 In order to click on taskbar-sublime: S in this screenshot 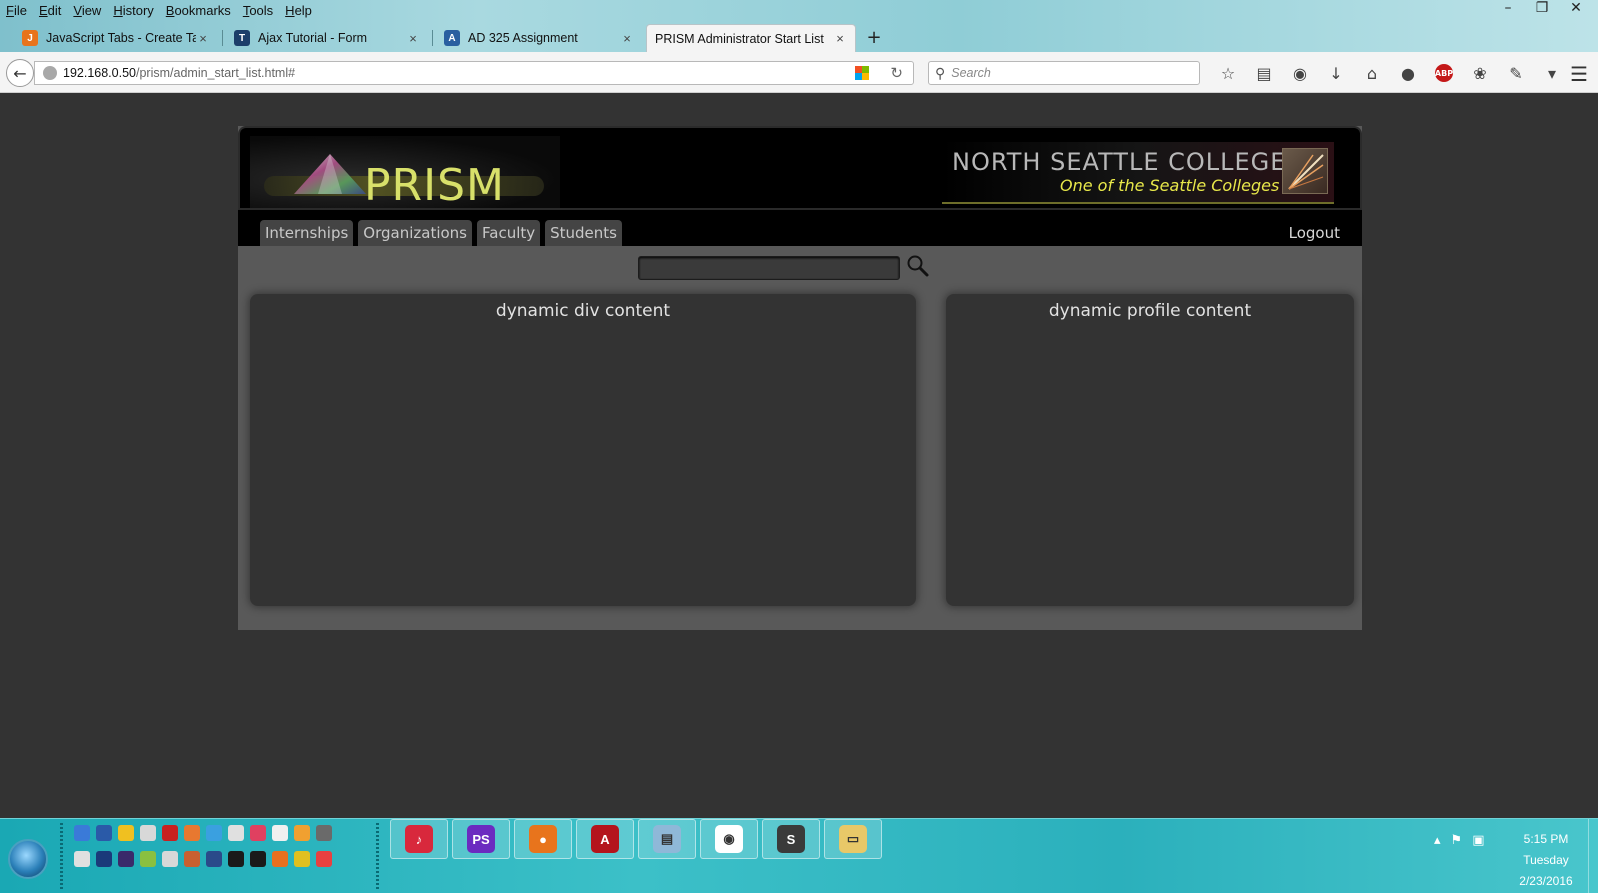, I will do `click(791, 839)`.